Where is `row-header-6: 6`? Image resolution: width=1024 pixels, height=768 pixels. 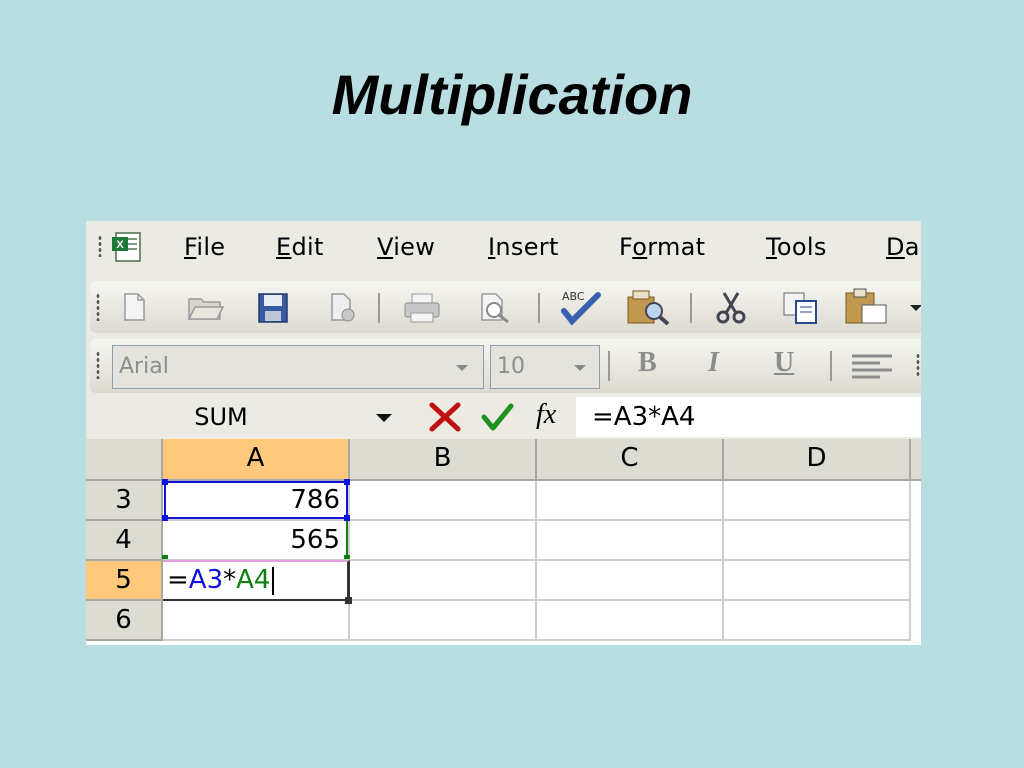
row-header-6: 6 is located at coordinates (124, 621).